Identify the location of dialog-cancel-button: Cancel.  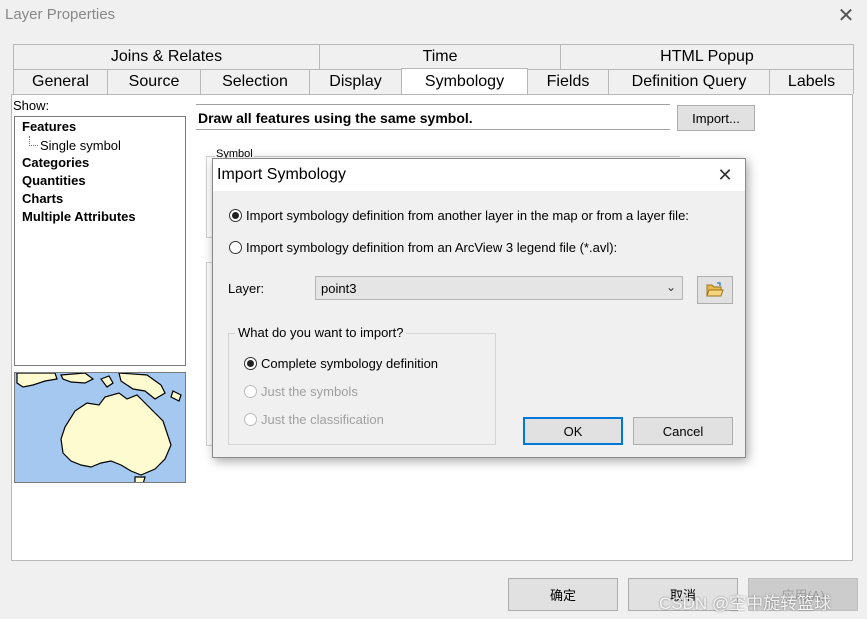
(683, 431).